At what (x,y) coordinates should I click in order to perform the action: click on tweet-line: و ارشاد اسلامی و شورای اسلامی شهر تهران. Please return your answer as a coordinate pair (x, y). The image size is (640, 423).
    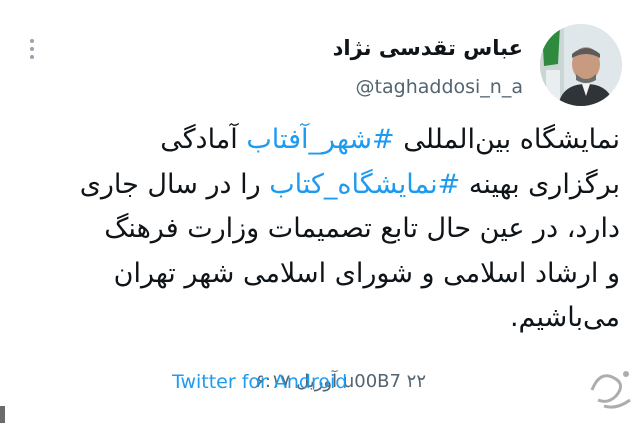
    Looking at the image, I should click on (320, 274).